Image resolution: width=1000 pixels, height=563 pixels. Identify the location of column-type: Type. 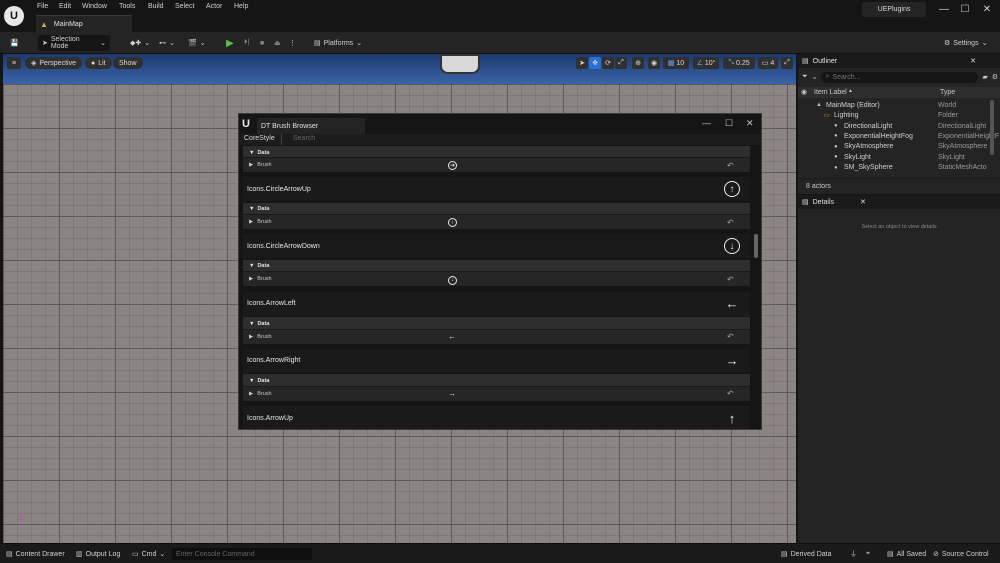
(947, 92).